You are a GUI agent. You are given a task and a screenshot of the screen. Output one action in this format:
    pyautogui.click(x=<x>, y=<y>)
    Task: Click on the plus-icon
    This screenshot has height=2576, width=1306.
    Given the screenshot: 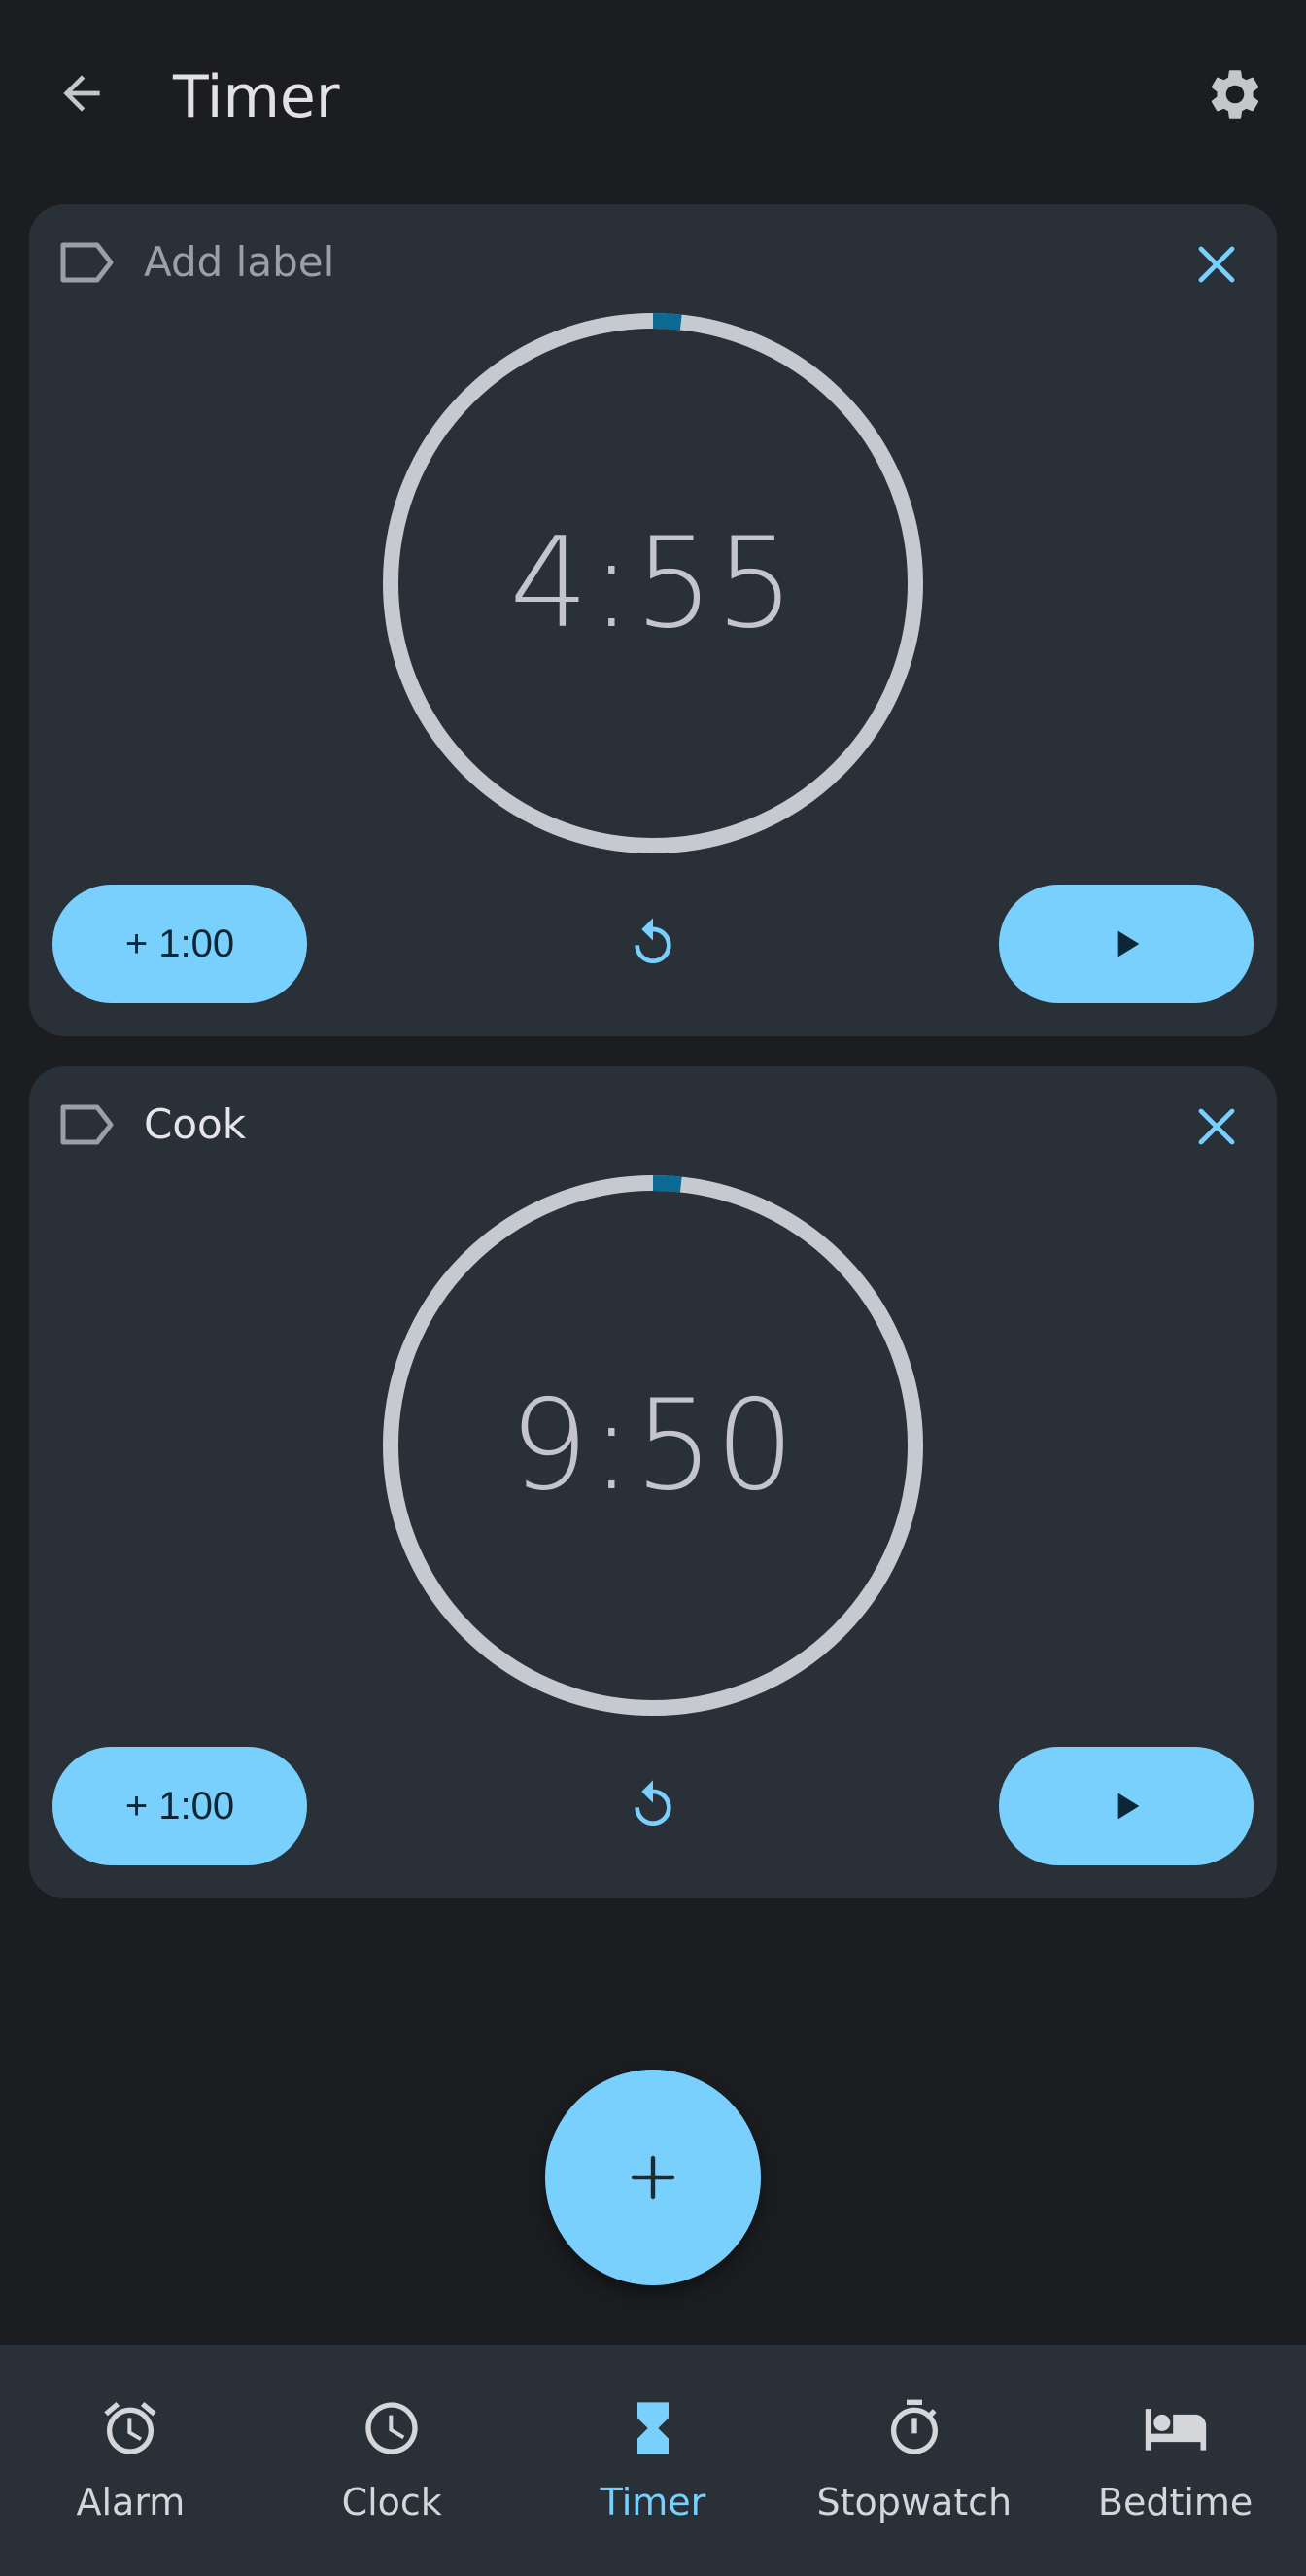 What is the action you would take?
    pyautogui.click(x=653, y=2177)
    